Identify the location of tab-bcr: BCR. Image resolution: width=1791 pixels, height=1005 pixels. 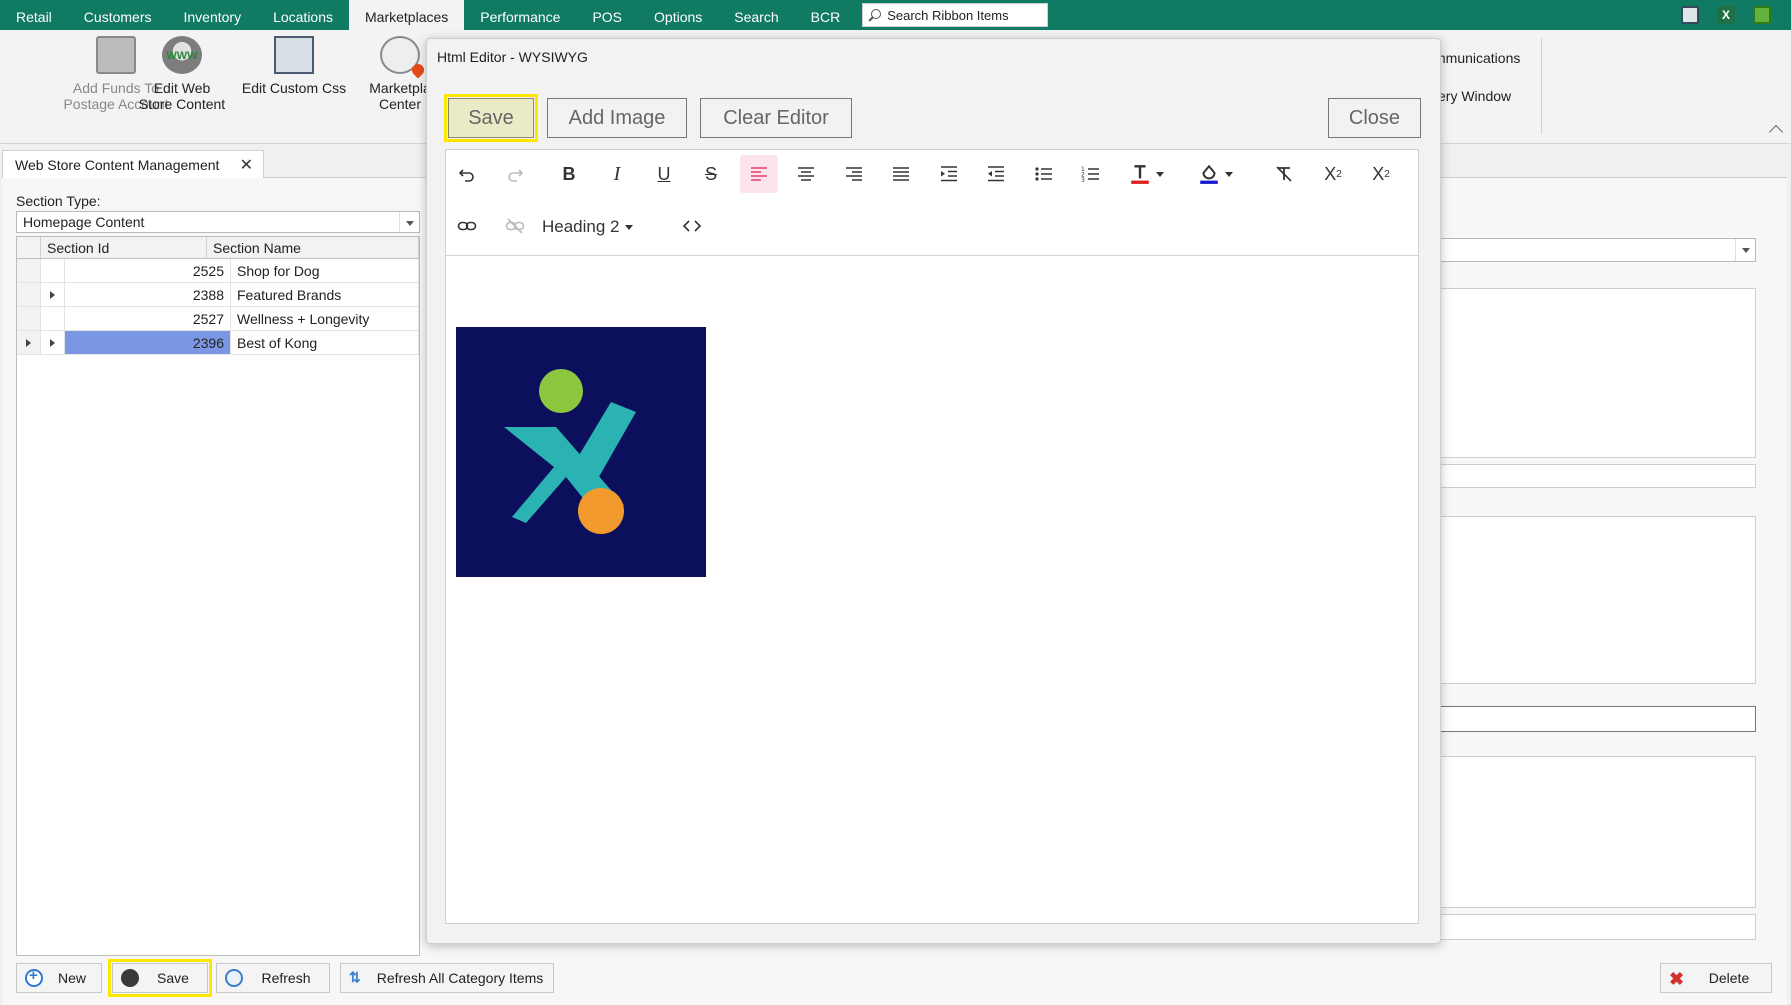
(826, 15).